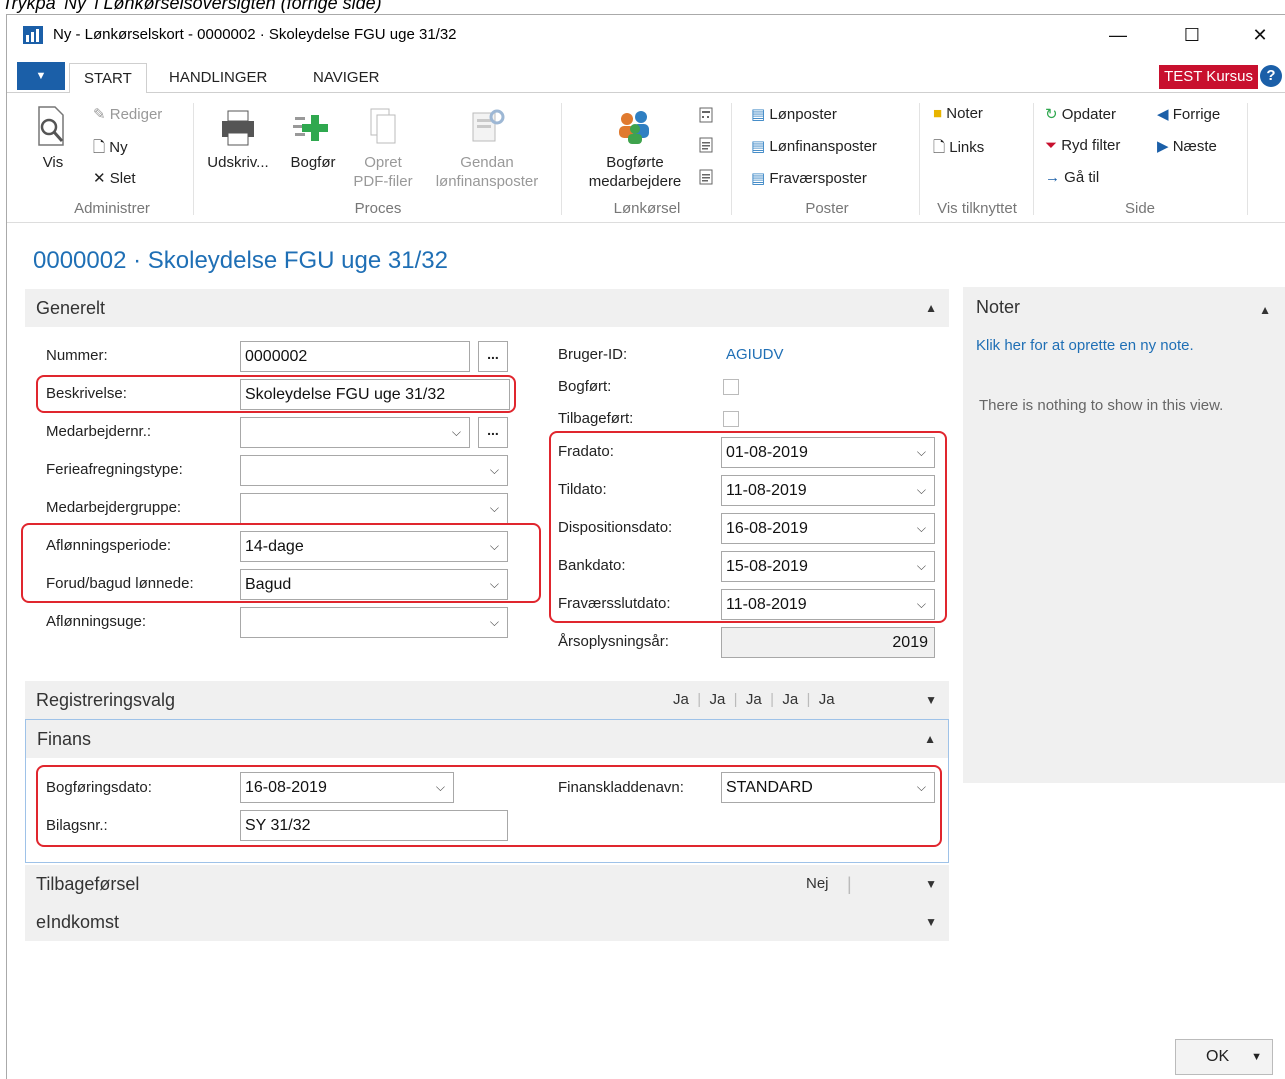  What do you see at coordinates (634, 127) in the screenshot?
I see `employees-icon` at bounding box center [634, 127].